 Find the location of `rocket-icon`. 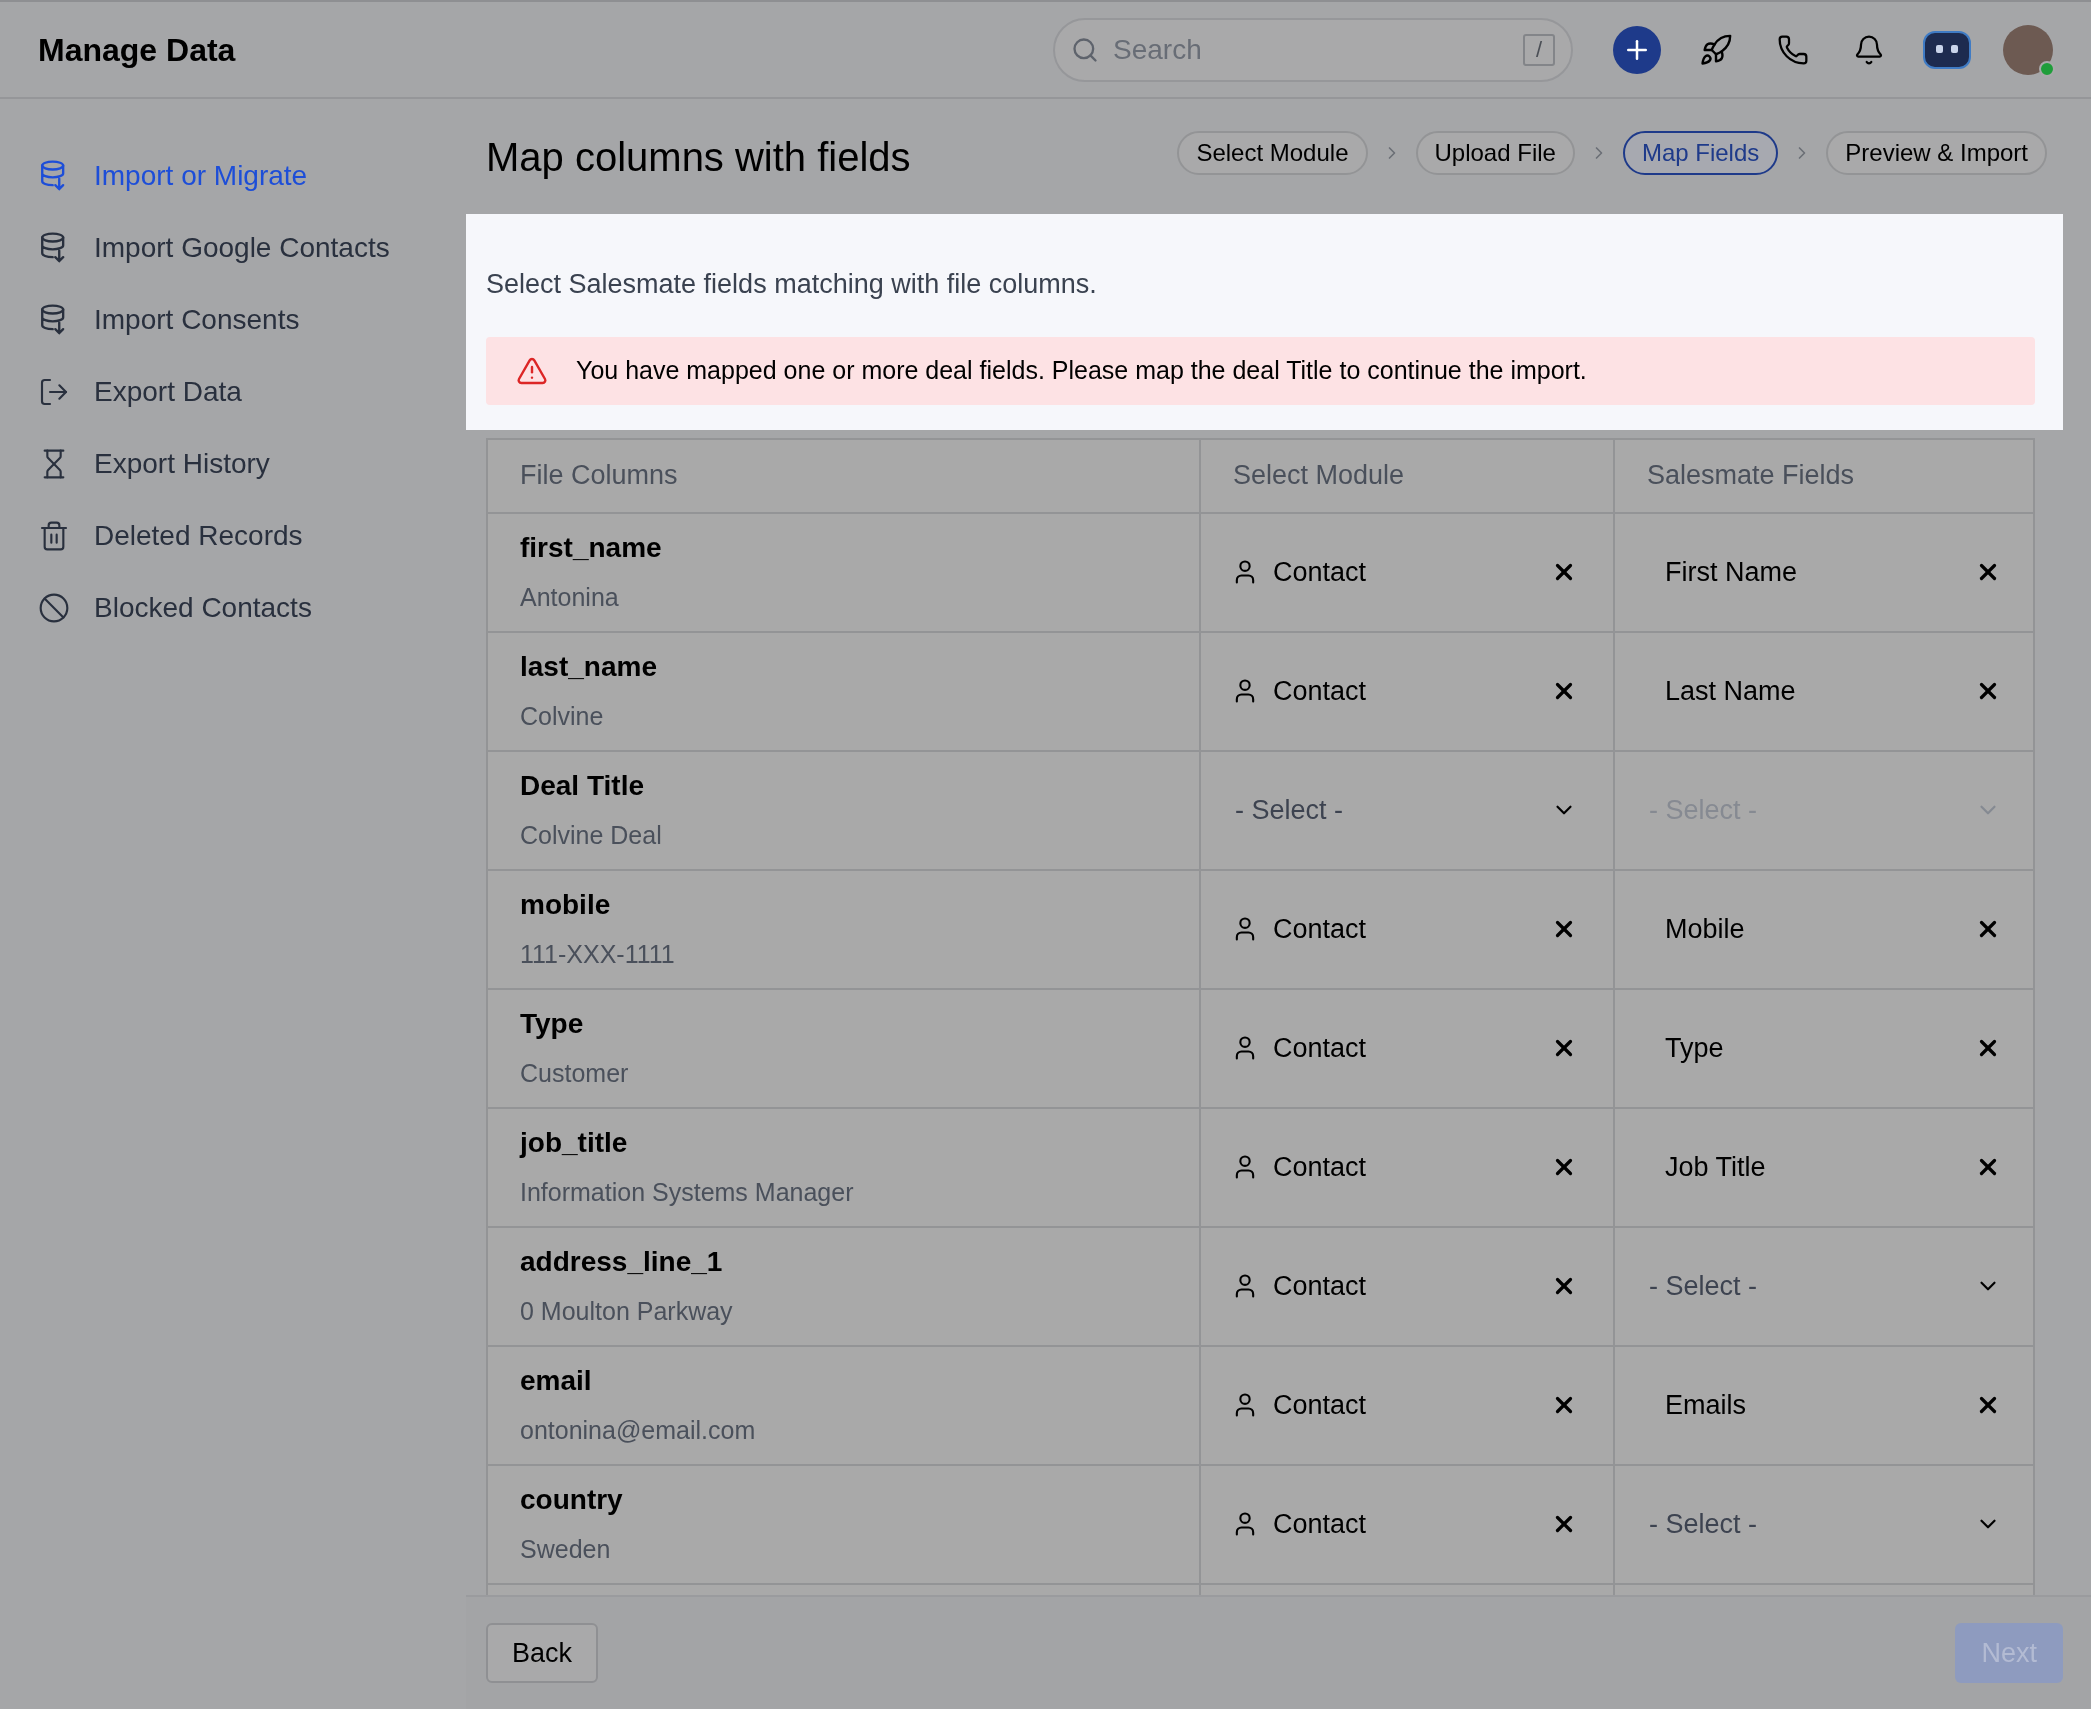

rocket-icon is located at coordinates (1716, 49).